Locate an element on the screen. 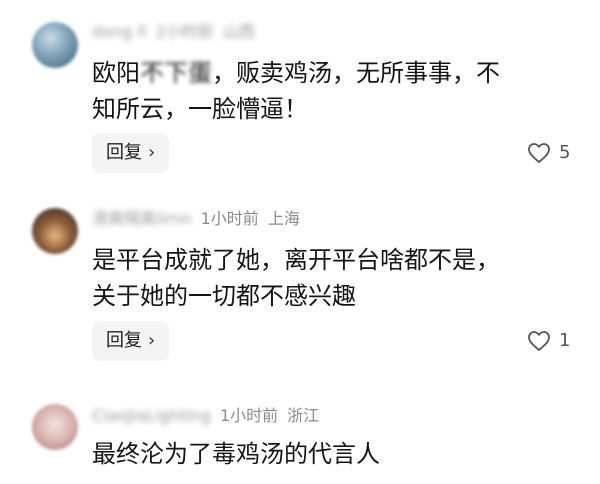 The width and height of the screenshot is (600, 484). comment-meta: dong ll 2小时前 山西 is located at coordinates (173, 32).